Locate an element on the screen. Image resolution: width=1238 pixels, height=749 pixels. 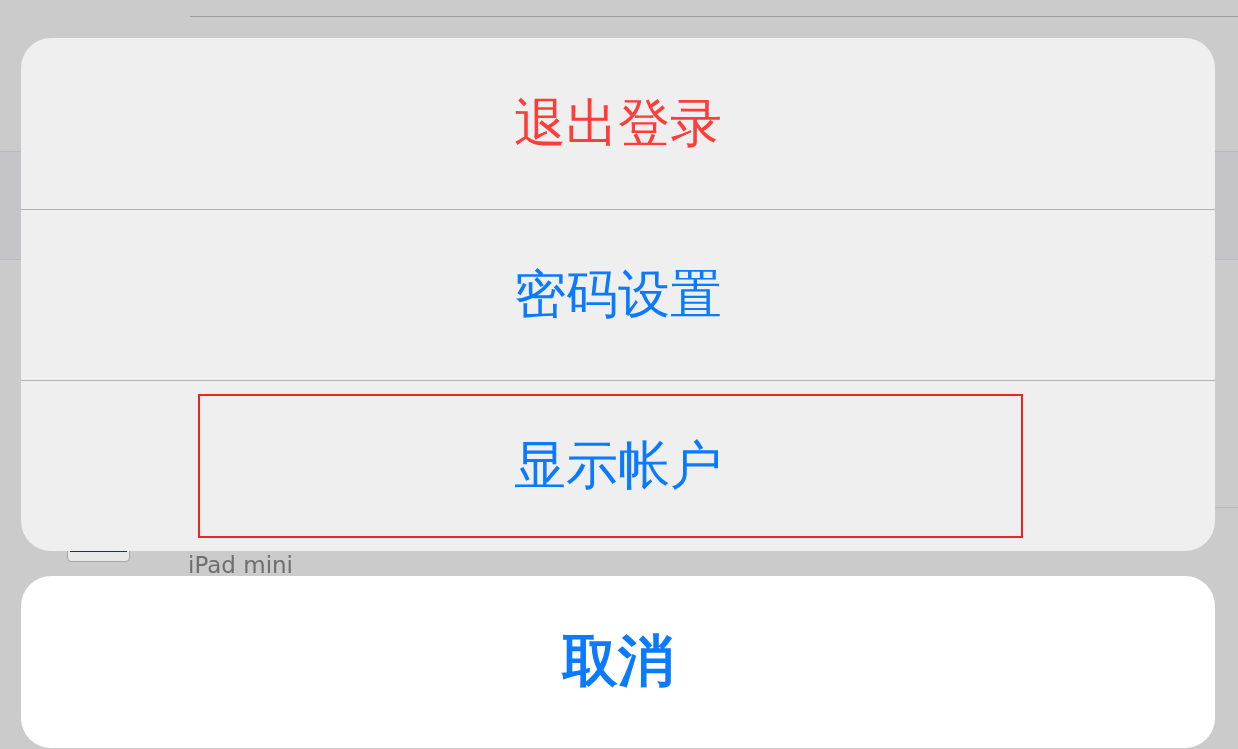
device-name: iPad mini is located at coordinates (240, 565).